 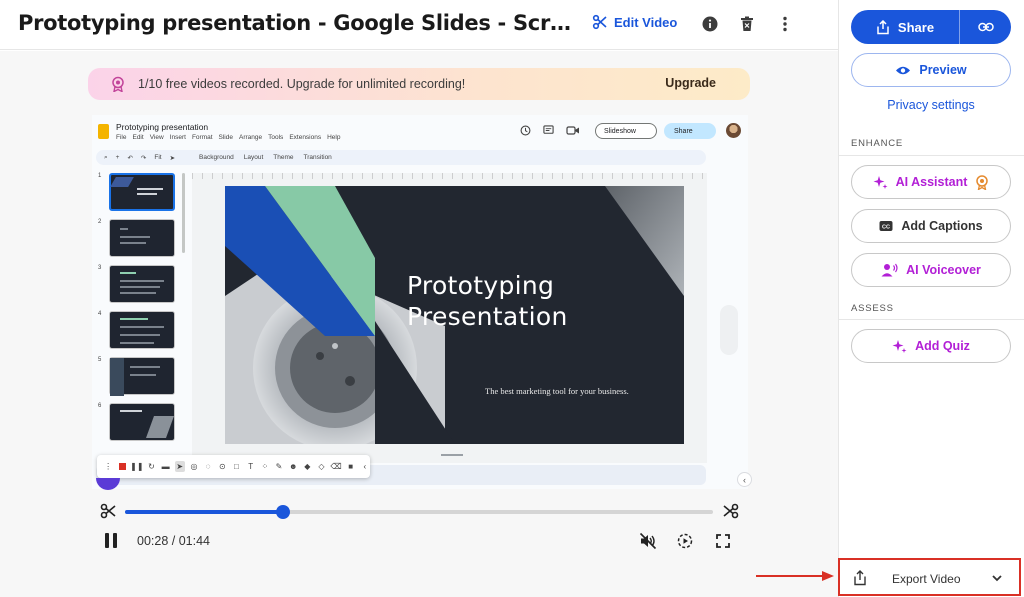 I want to click on search-icon: ⌕, so click(x=106, y=157).